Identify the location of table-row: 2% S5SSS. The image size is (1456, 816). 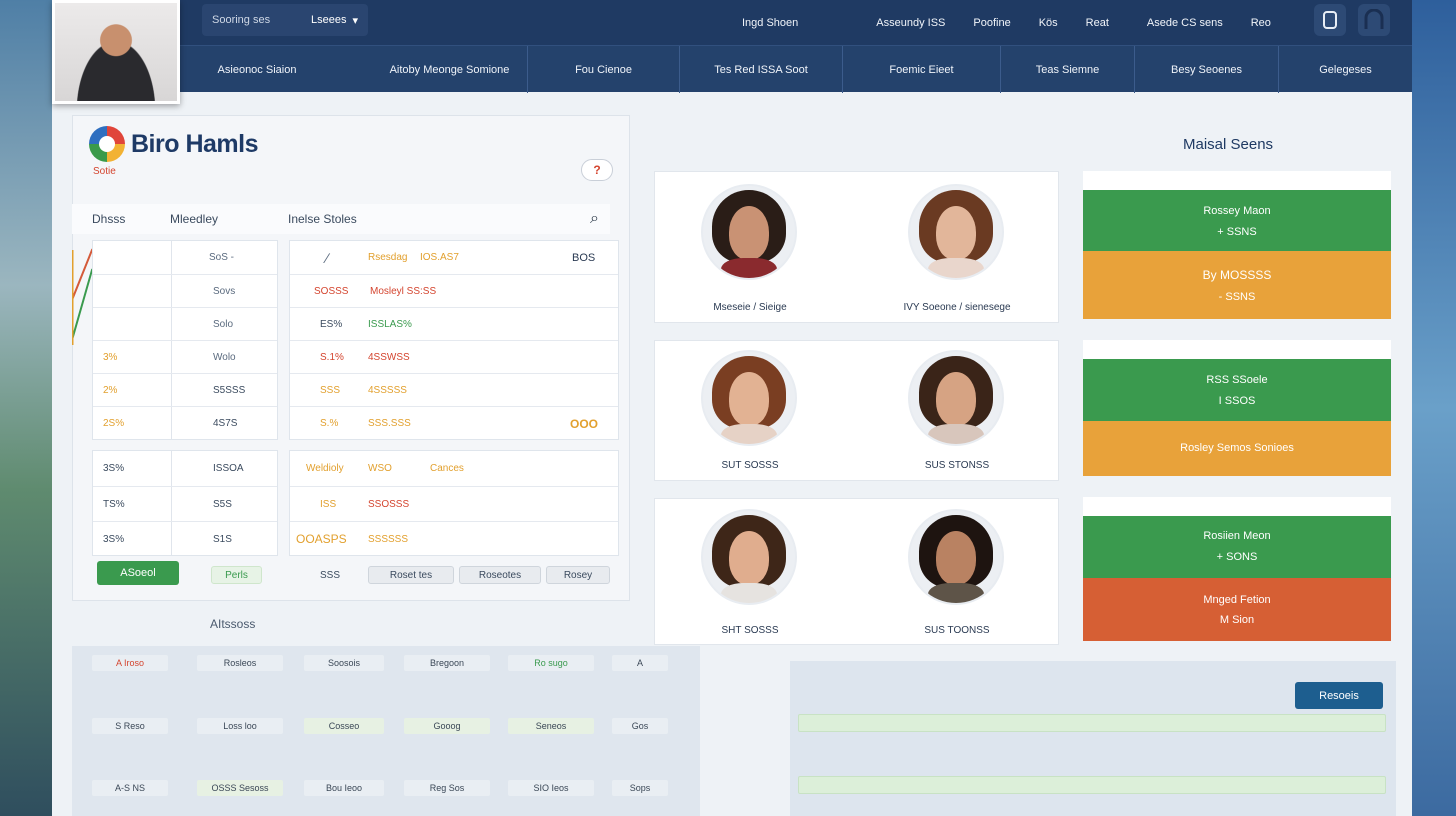
(185, 389).